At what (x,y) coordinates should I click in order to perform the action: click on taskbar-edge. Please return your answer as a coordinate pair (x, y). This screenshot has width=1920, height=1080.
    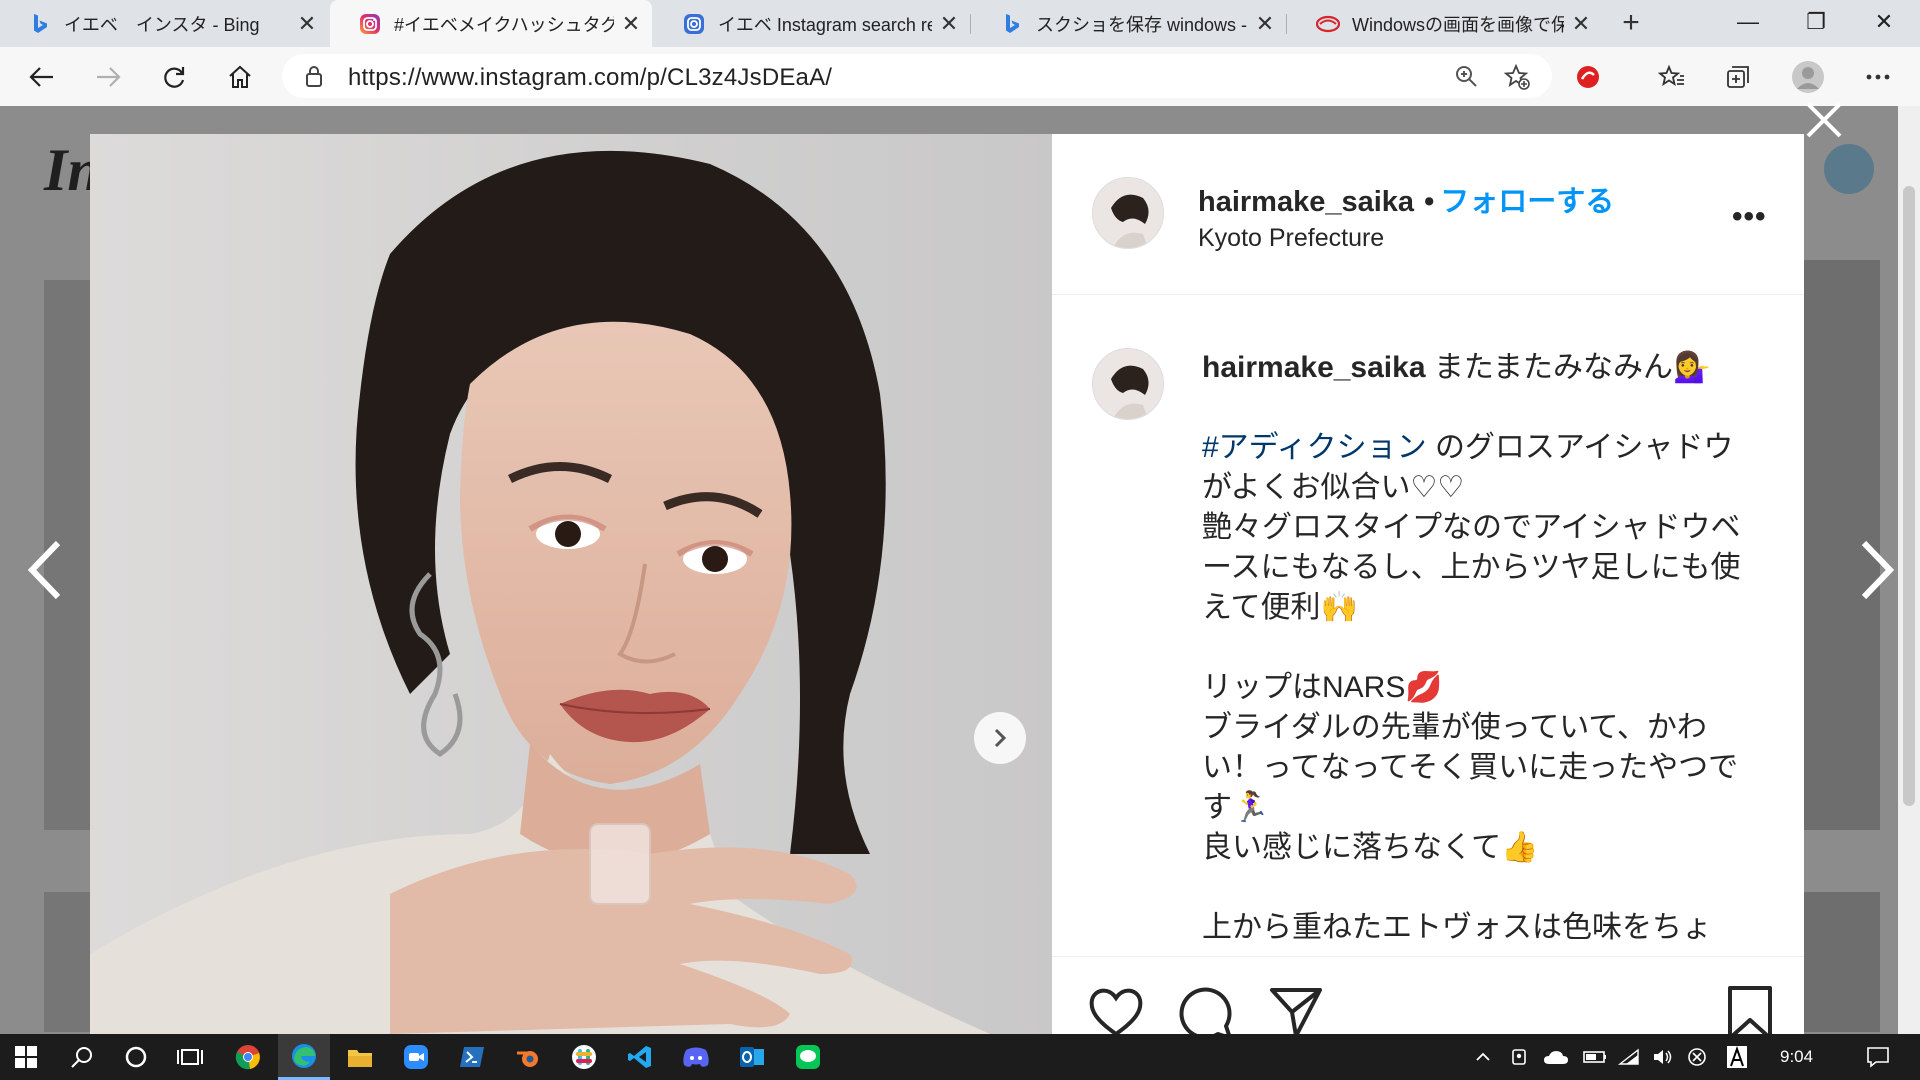
    Looking at the image, I should click on (304, 1057).